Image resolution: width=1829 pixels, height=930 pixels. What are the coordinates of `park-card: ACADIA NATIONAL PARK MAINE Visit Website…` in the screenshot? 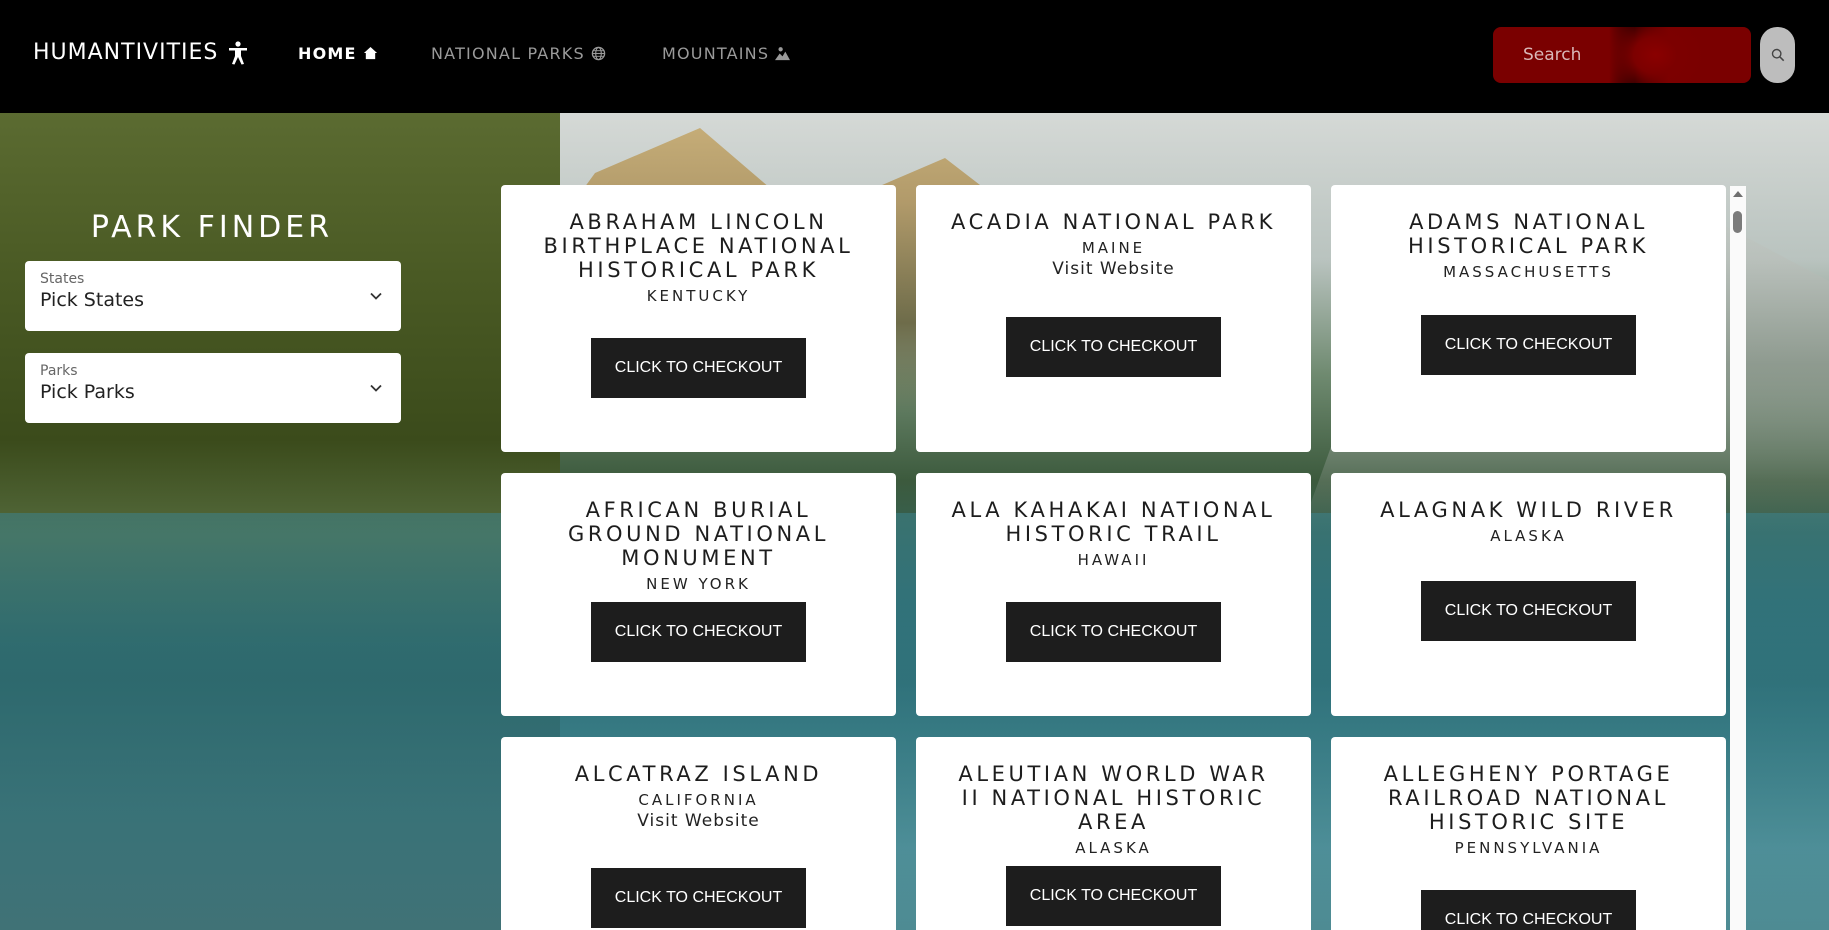 It's located at (1113, 318).